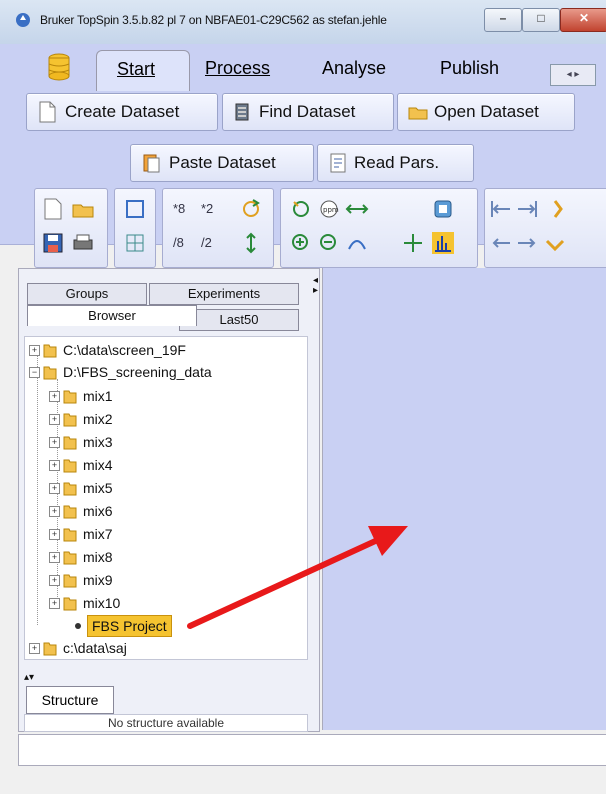  I want to click on tree-node-label: mix1, so click(98, 396).